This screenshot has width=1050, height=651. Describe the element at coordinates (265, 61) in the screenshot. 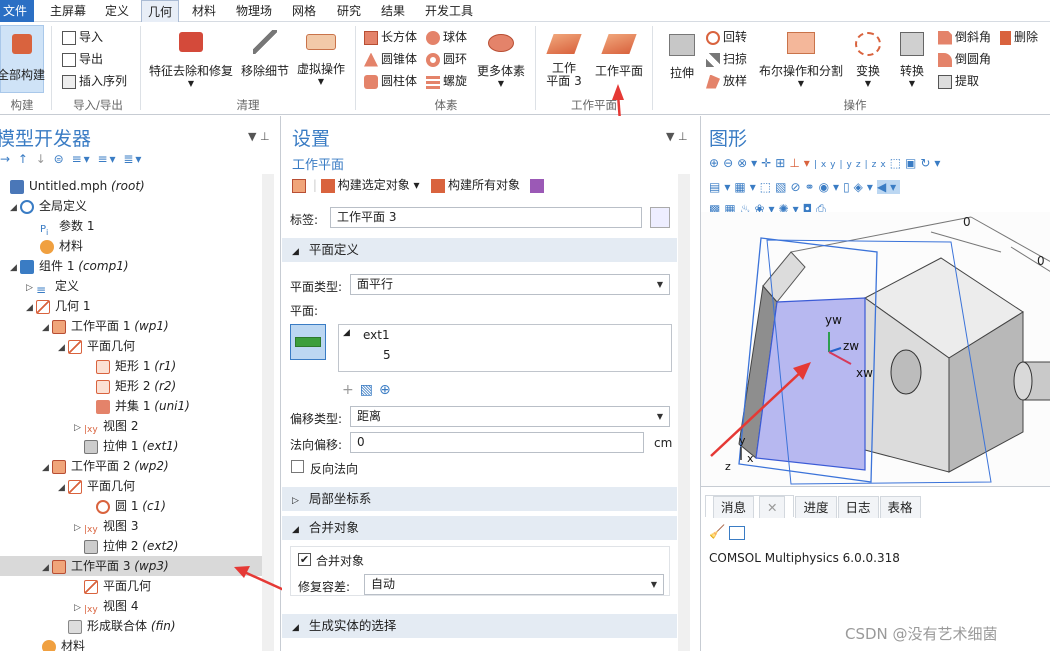

I see `remove-details-button: 移除细节` at that location.